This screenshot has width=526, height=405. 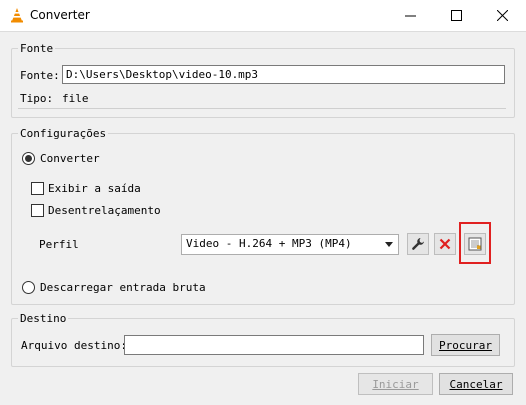 I want to click on destination-file-label: Arquivo destino:, so click(x=74, y=345).